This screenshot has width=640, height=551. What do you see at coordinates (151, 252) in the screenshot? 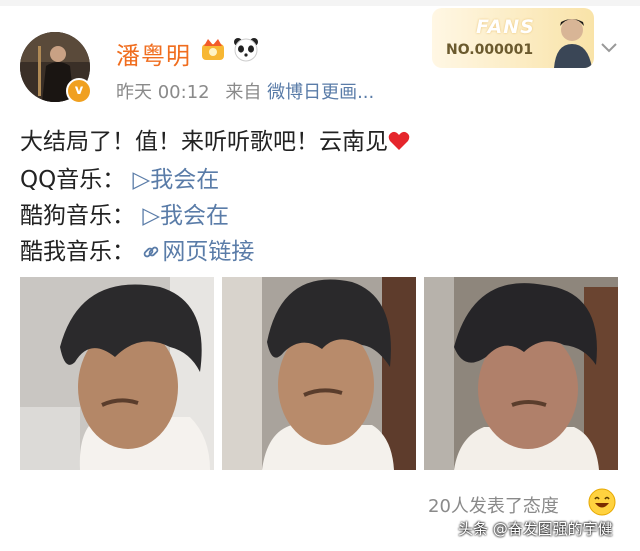
I see `link-chain-icon` at bounding box center [151, 252].